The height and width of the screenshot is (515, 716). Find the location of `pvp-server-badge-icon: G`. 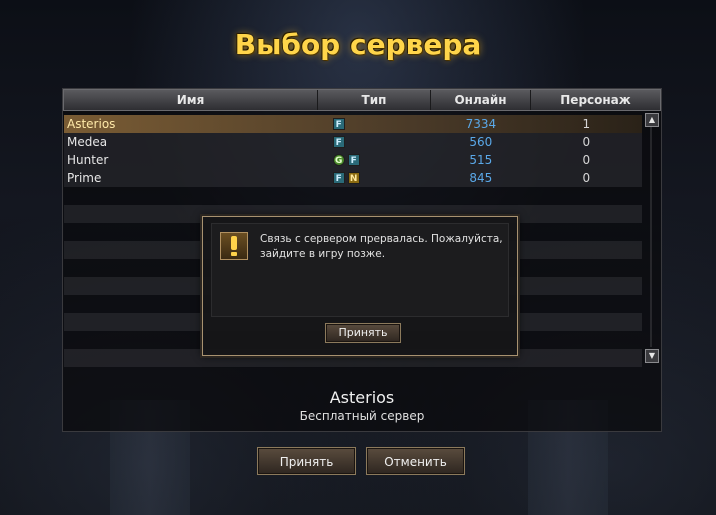

pvp-server-badge-icon: G is located at coordinates (338, 160).